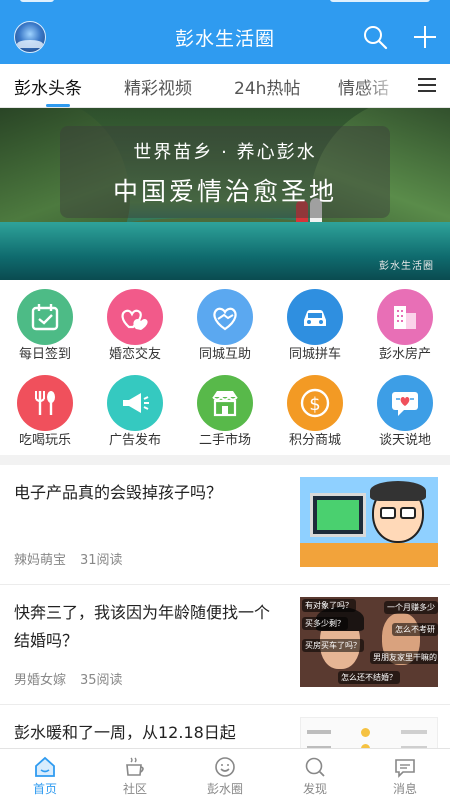 The height and width of the screenshot is (800, 450). I want to click on nav-label: 彭水圈, so click(224, 789).